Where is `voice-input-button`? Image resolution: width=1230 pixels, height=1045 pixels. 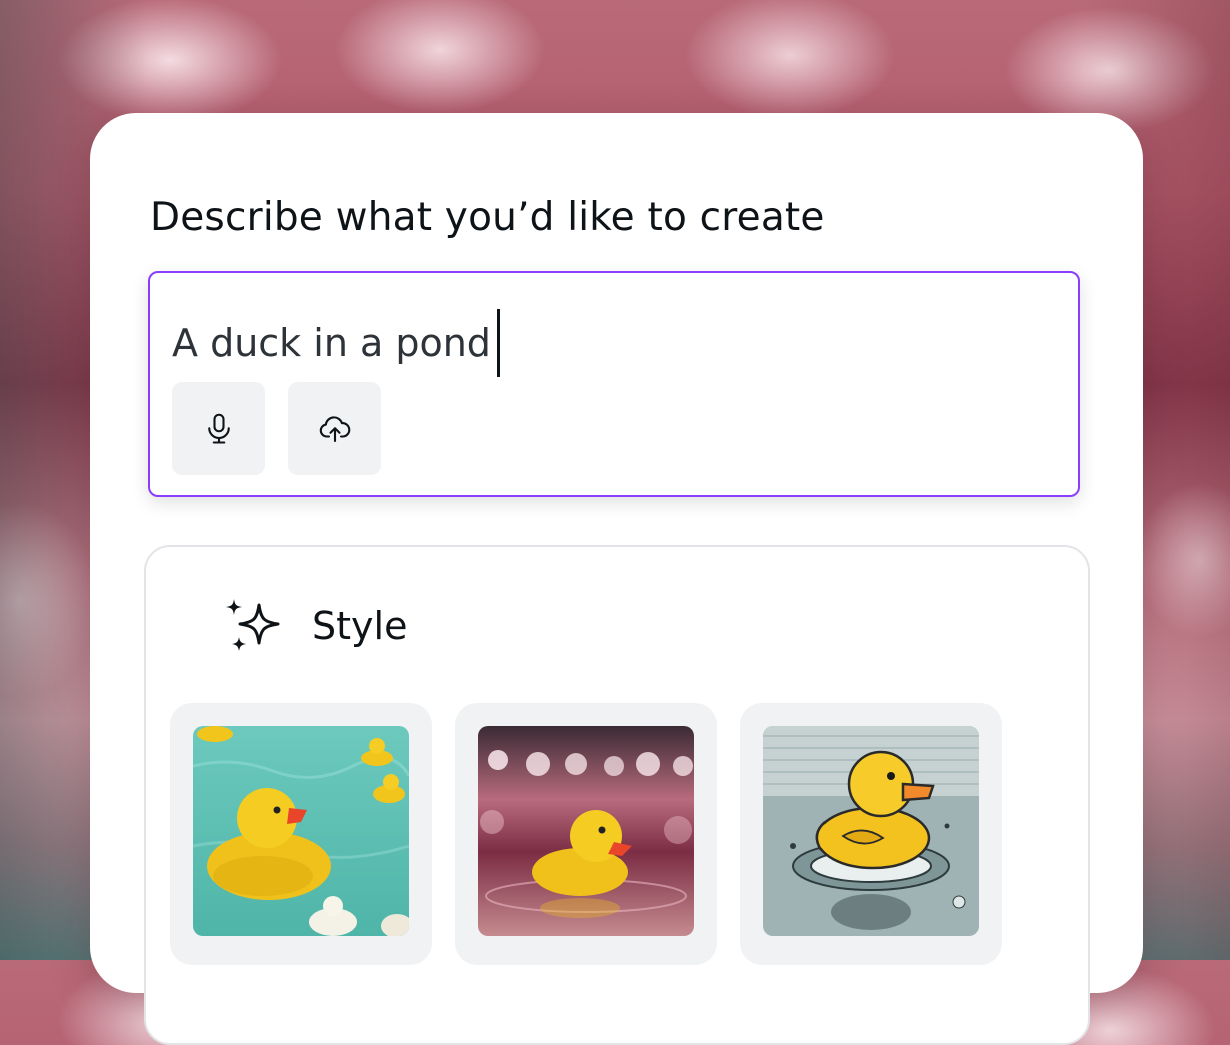
voice-input-button is located at coordinates (218, 428).